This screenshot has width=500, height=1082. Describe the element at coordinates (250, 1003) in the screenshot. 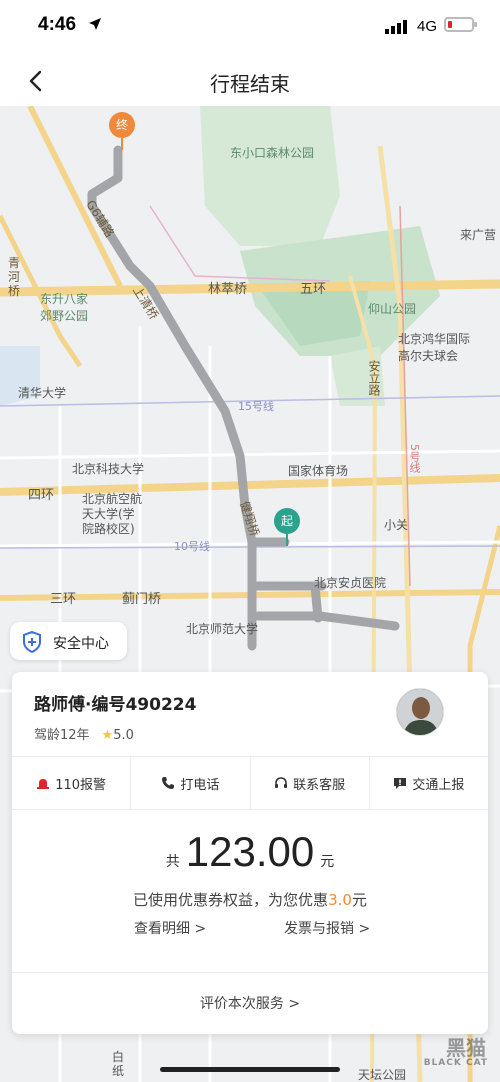

I see `rate-service-button: 评价本次服务 >` at that location.